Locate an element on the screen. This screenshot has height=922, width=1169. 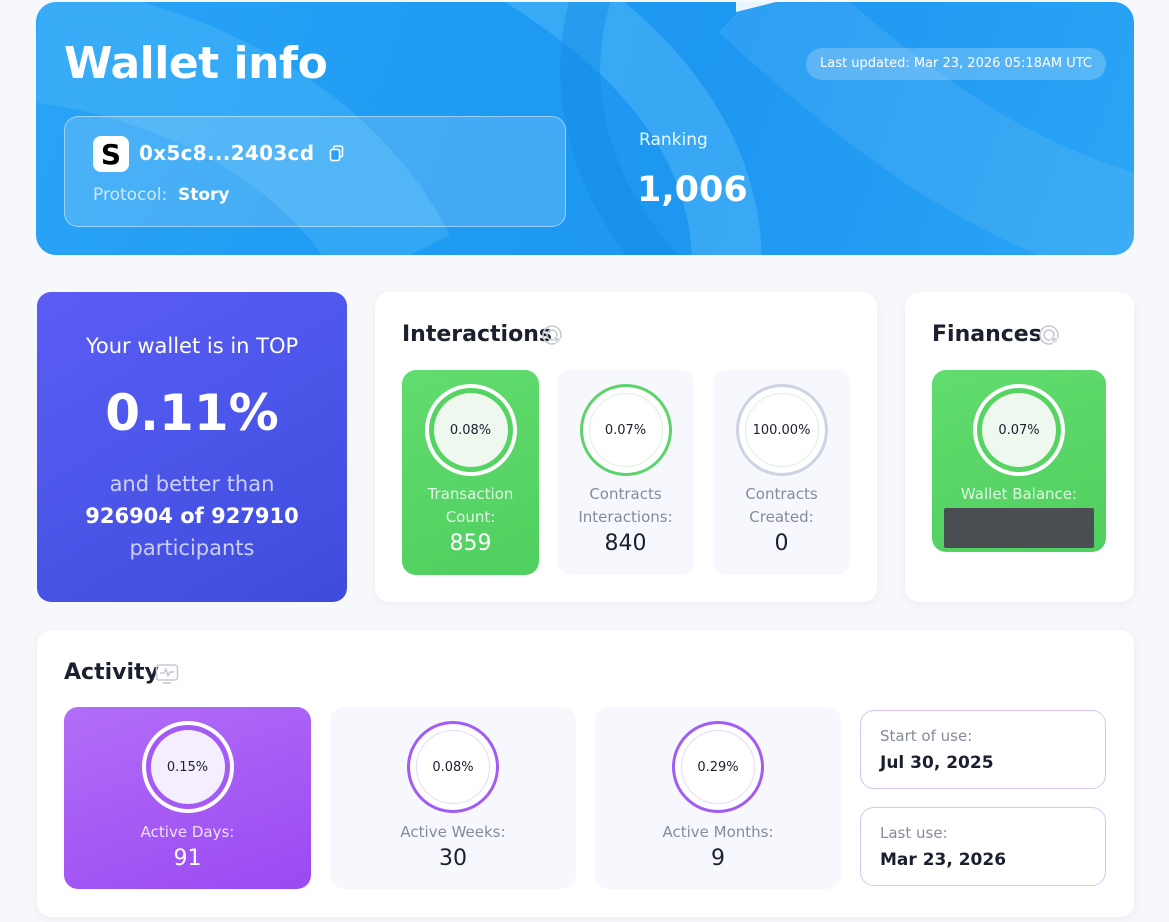
active-months-label: Active Months: is located at coordinates (718, 832).